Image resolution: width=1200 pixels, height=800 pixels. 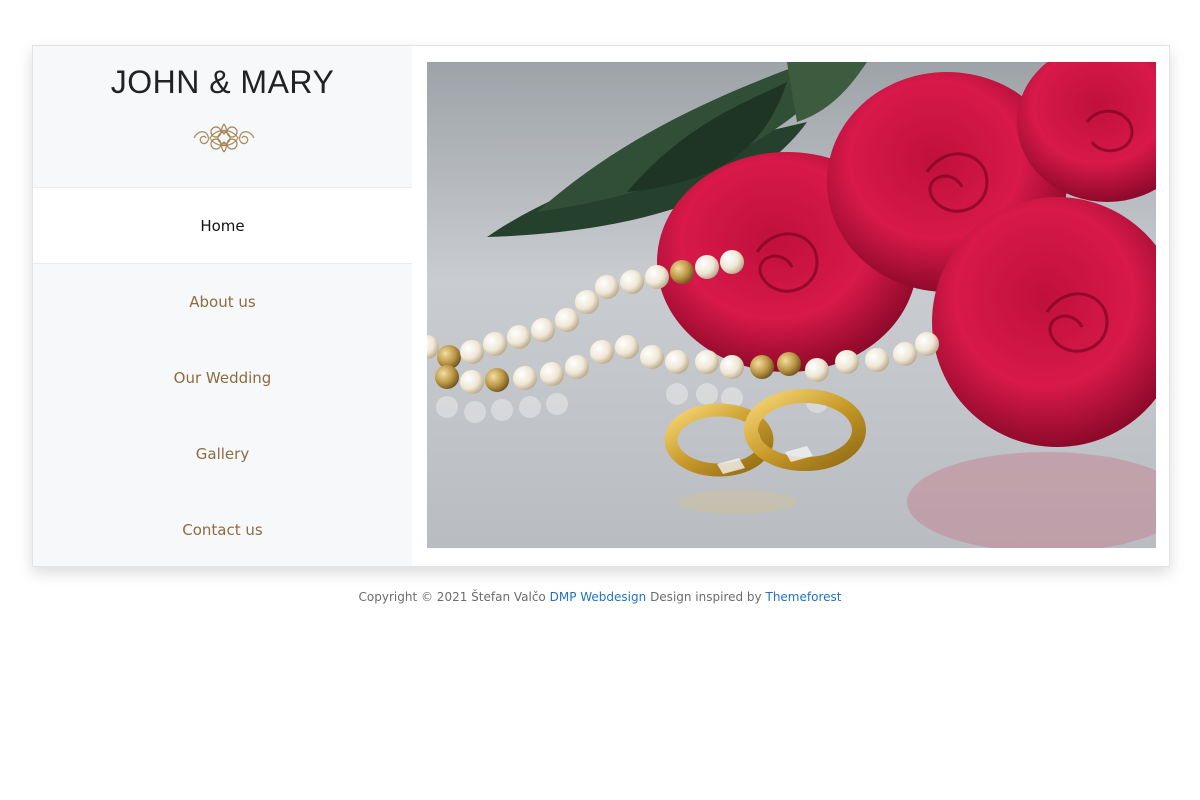 What do you see at coordinates (222, 116) in the screenshot?
I see `brand: JOHN & MARY` at bounding box center [222, 116].